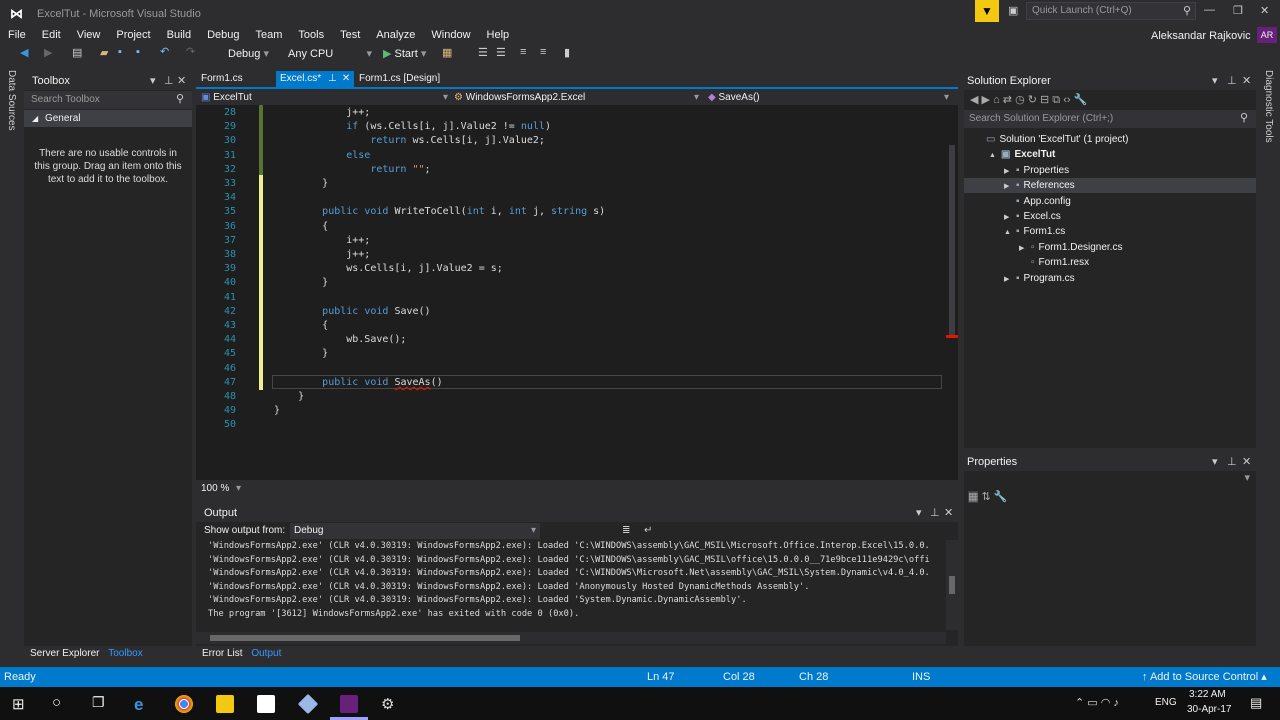 The height and width of the screenshot is (720, 1280). What do you see at coordinates (266, 653) in the screenshot?
I see `tab-output: Output` at bounding box center [266, 653].